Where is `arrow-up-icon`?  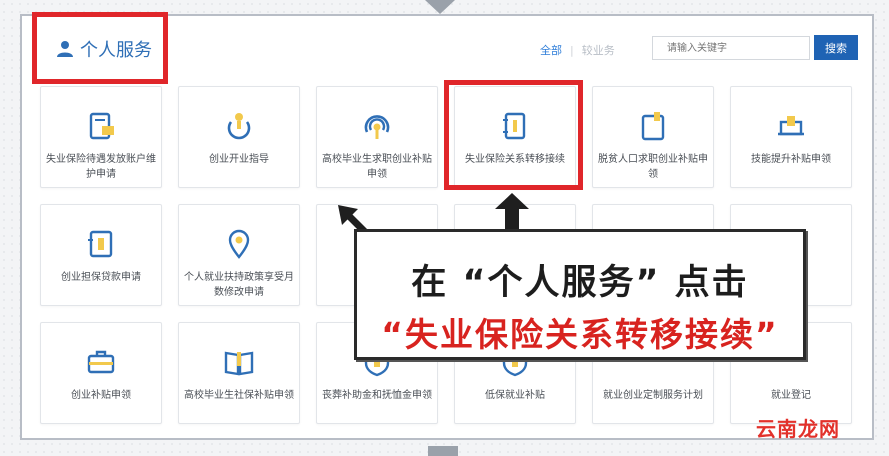
arrow-up-icon is located at coordinates (512, 212).